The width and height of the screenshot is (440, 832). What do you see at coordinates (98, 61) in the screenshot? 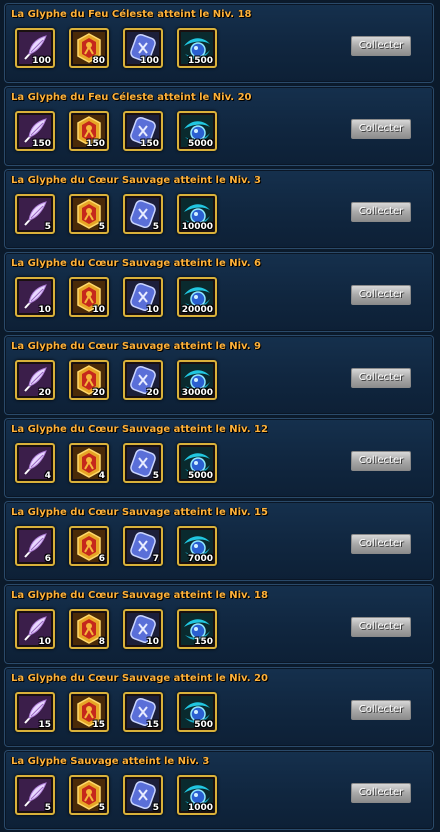
I see `item-quantity: 80` at bounding box center [98, 61].